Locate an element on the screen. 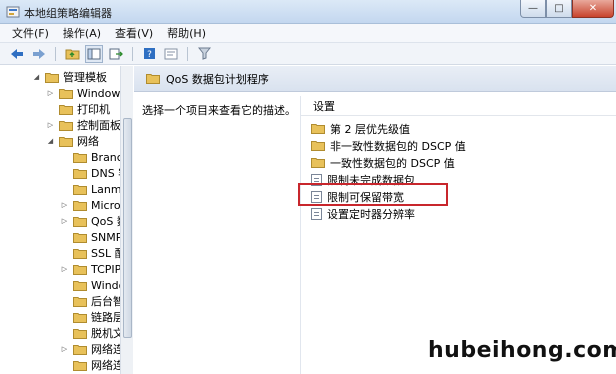  close-button: ✕ is located at coordinates (593, 9).